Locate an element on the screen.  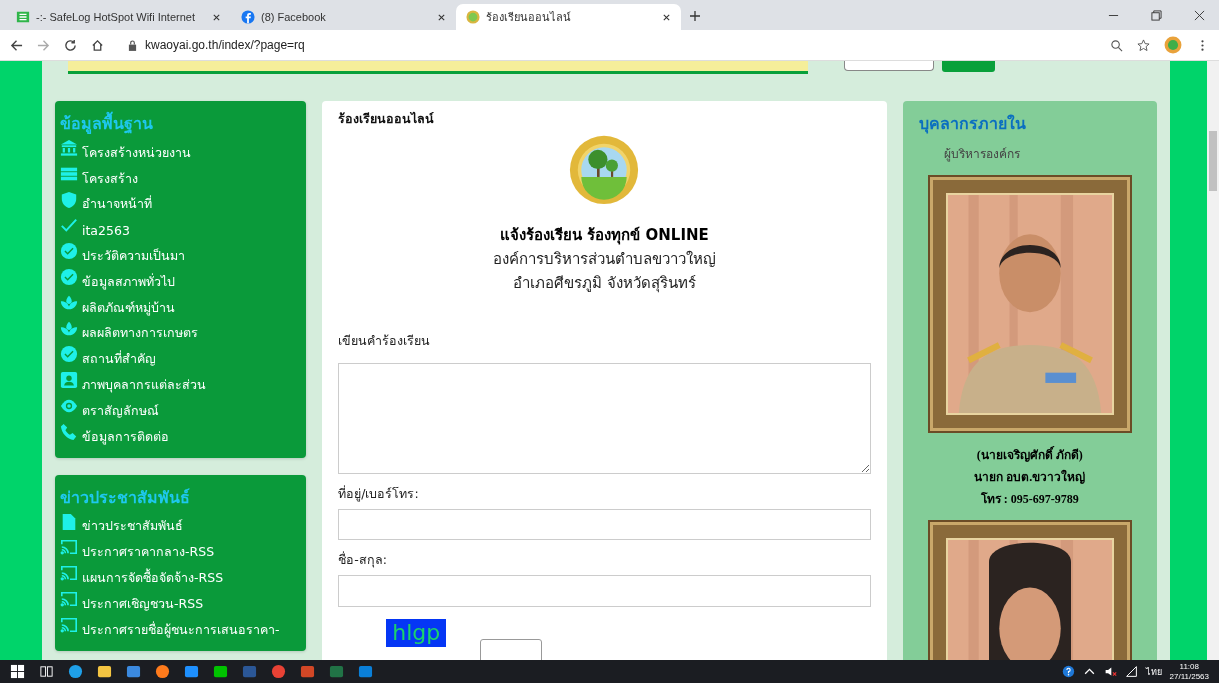
menu-link: ข้อมูลการติดต่อ is located at coordinates (125, 436).